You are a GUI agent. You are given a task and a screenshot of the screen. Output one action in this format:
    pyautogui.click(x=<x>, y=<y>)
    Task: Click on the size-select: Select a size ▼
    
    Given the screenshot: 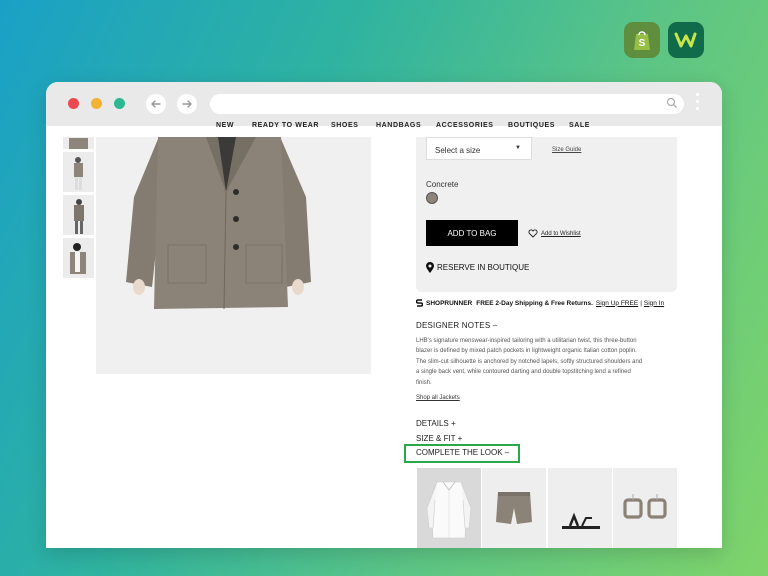 What is the action you would take?
    pyautogui.click(x=479, y=148)
    